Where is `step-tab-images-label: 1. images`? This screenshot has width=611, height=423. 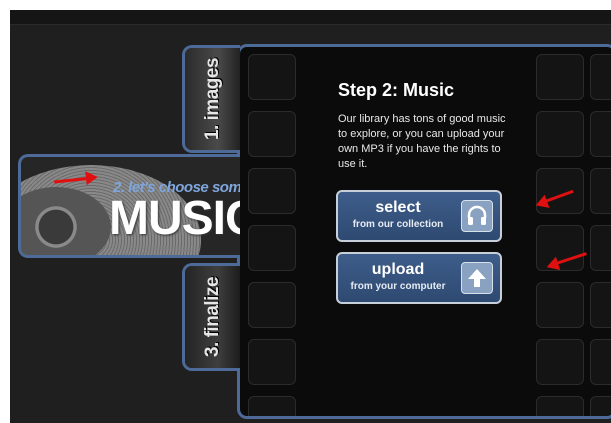 step-tab-images-label: 1. images is located at coordinates (212, 99).